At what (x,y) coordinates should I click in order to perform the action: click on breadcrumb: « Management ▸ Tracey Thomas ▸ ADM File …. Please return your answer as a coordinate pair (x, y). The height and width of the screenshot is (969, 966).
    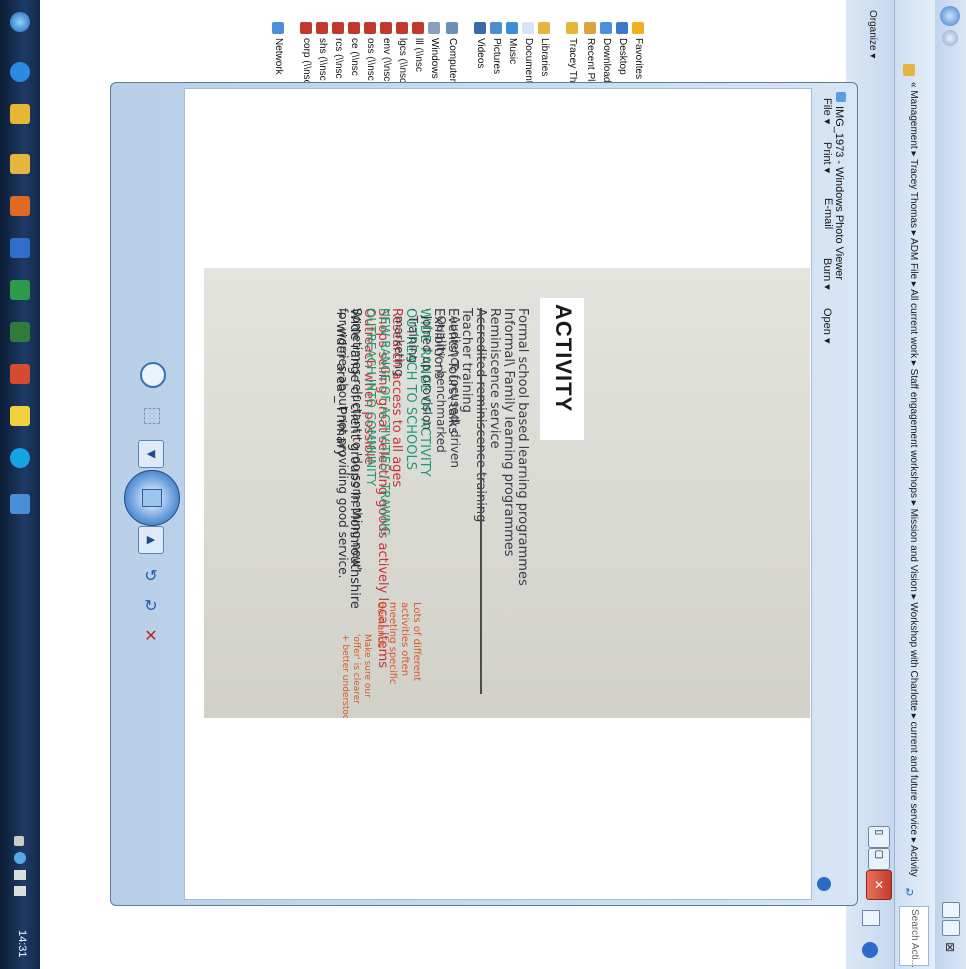
    Looking at the image, I should click on (913, 479).